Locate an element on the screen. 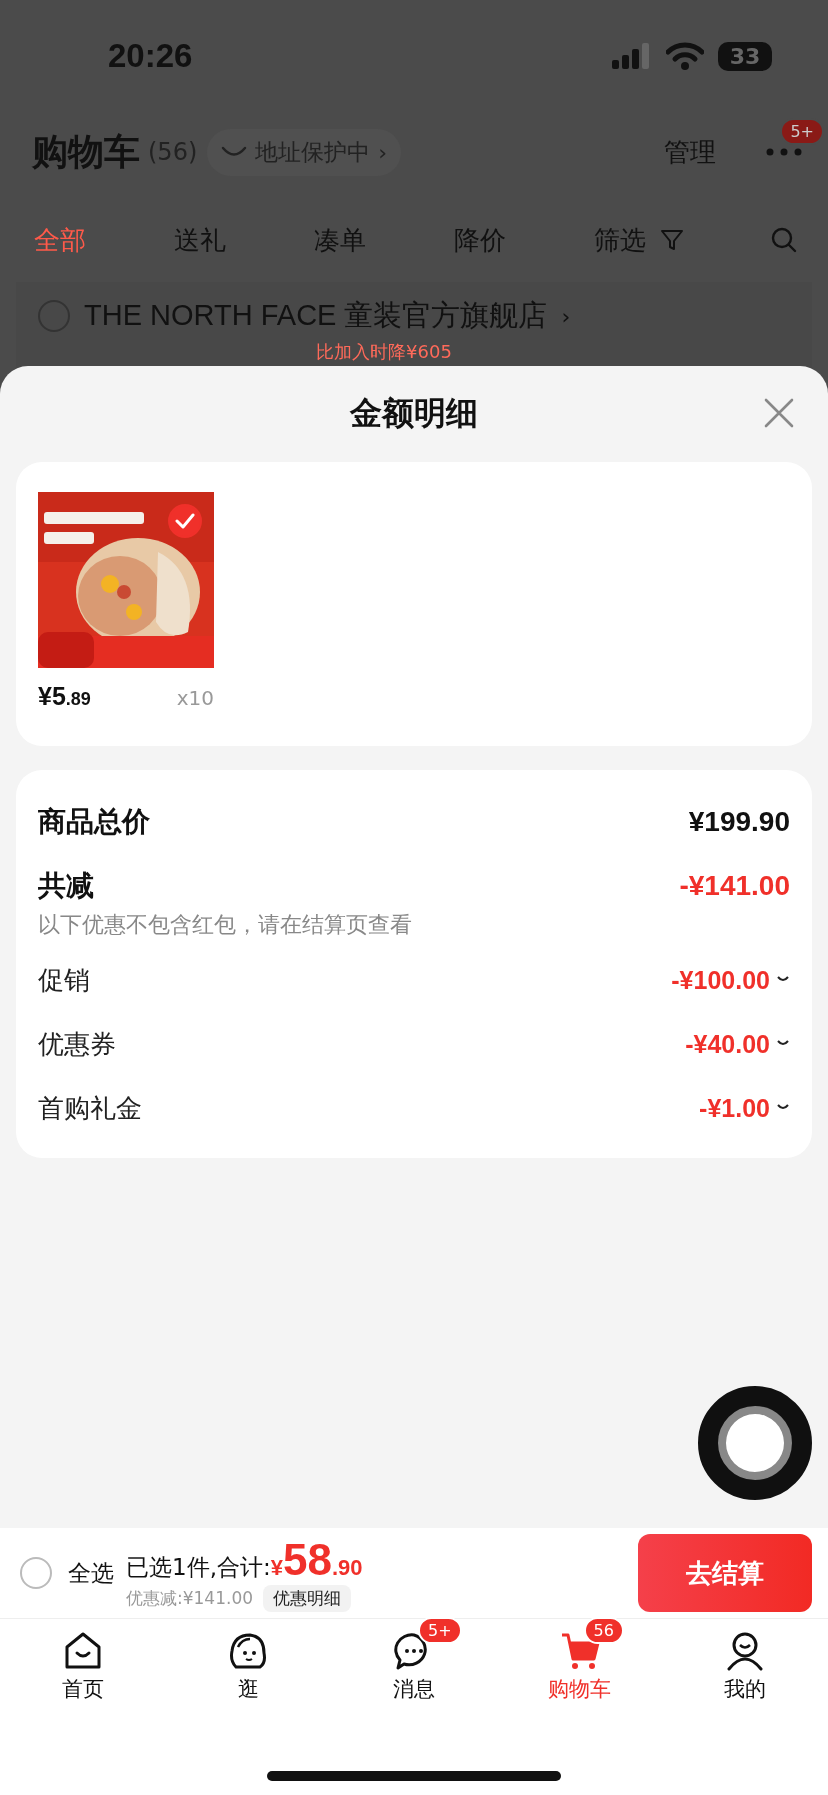  filter-tab: 全部 is located at coordinates (60, 240).